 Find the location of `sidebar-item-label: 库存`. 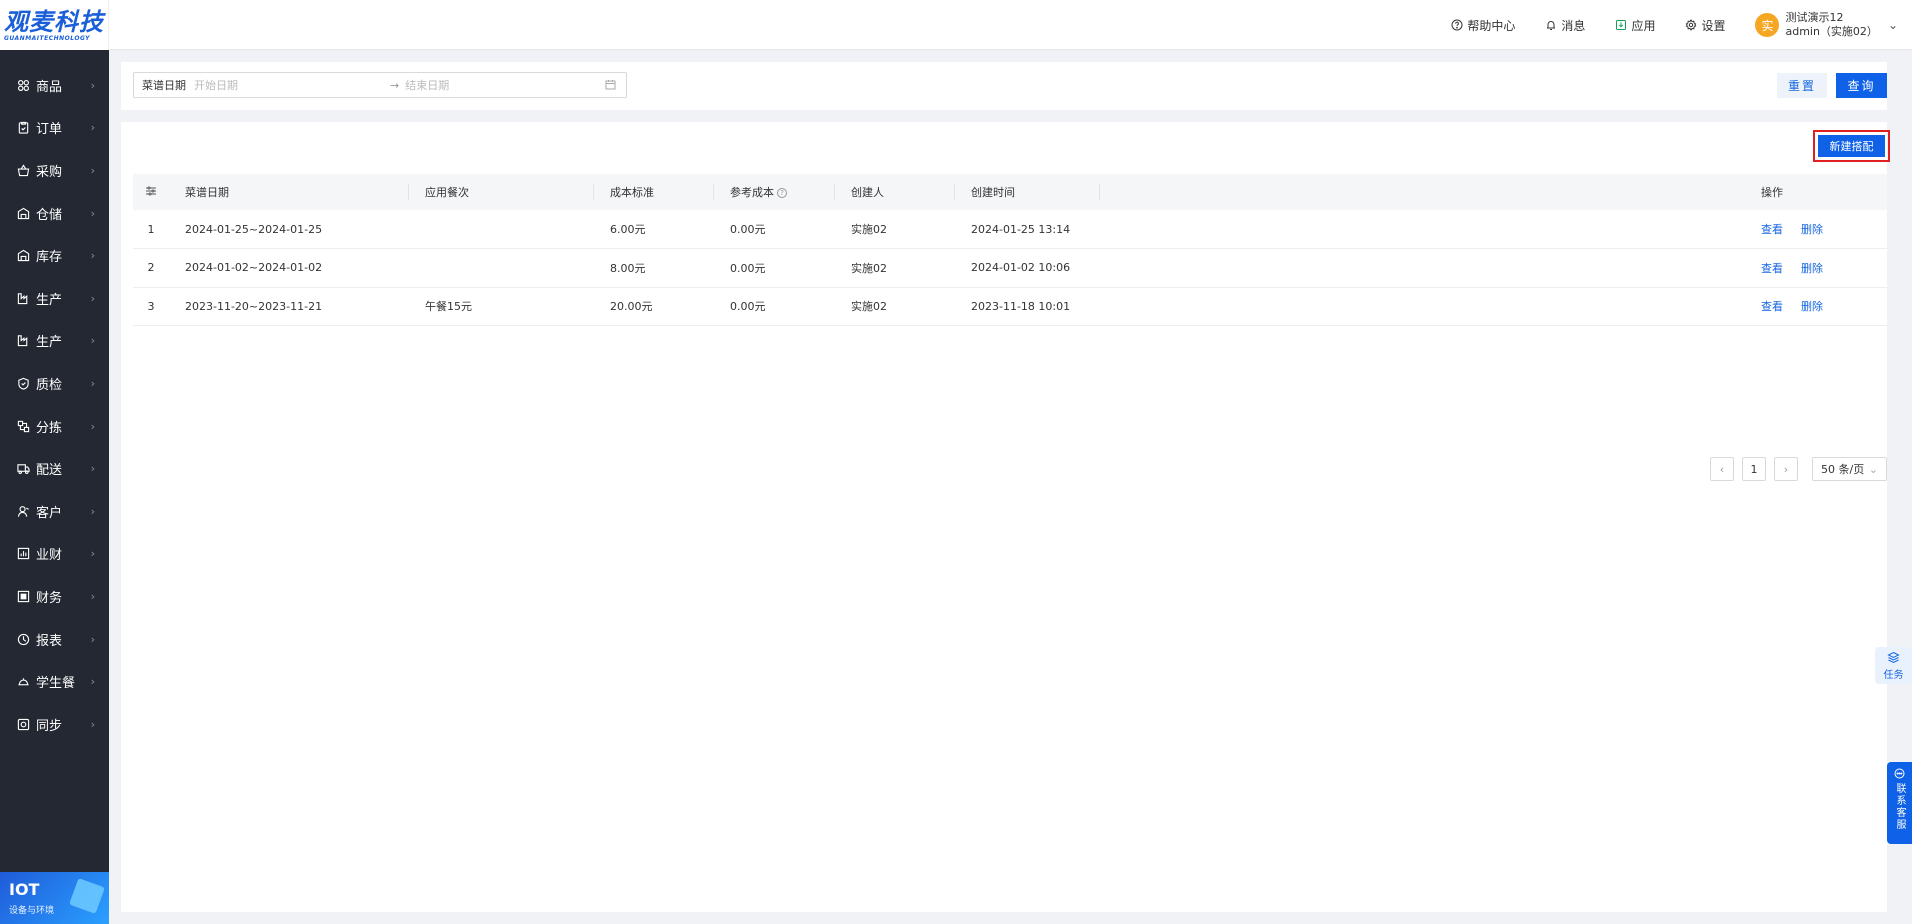

sidebar-item-label: 库存 is located at coordinates (49, 258).